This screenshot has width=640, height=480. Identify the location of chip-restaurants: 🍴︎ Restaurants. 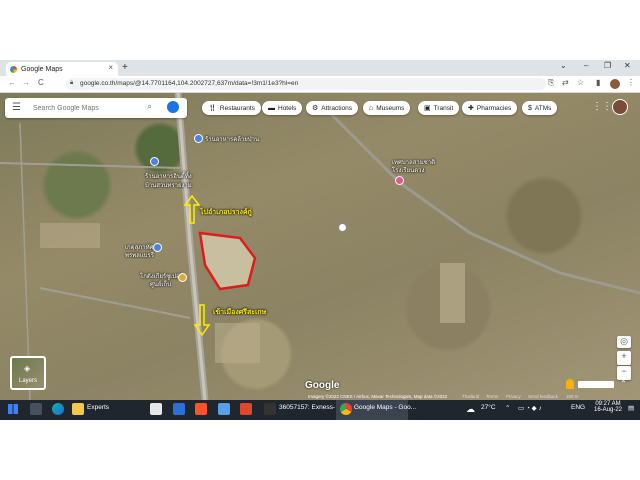
(231, 108).